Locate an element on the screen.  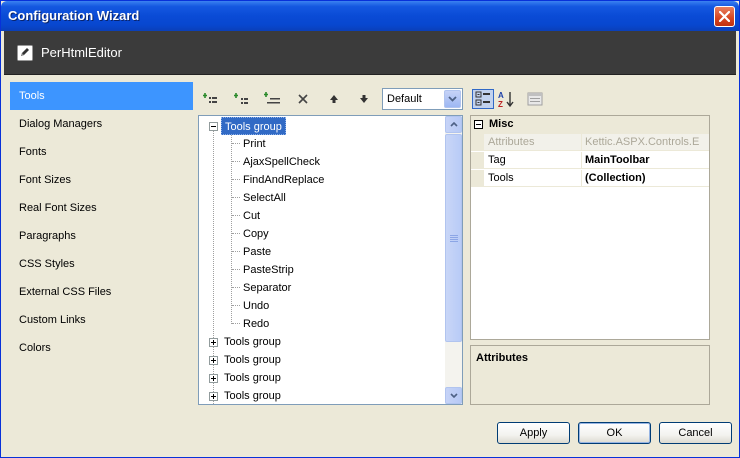
mode-select: Default is located at coordinates (422, 99).